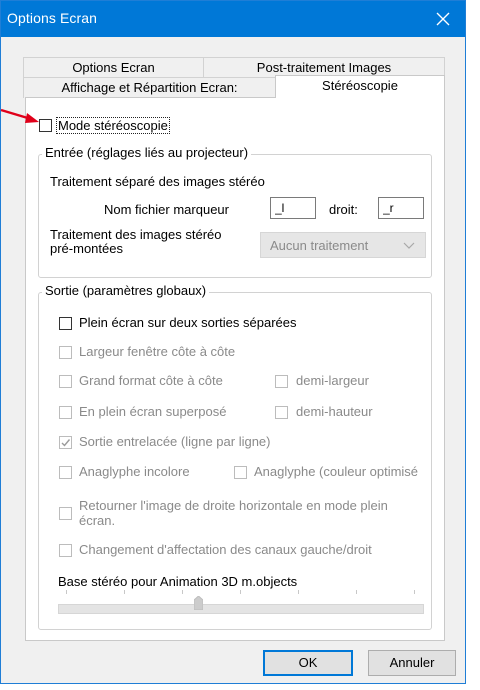 The width and height of the screenshot is (480, 690). Describe the element at coordinates (65, 323) in the screenshot. I see `fullscreen-two-outputs-checkbox` at that location.